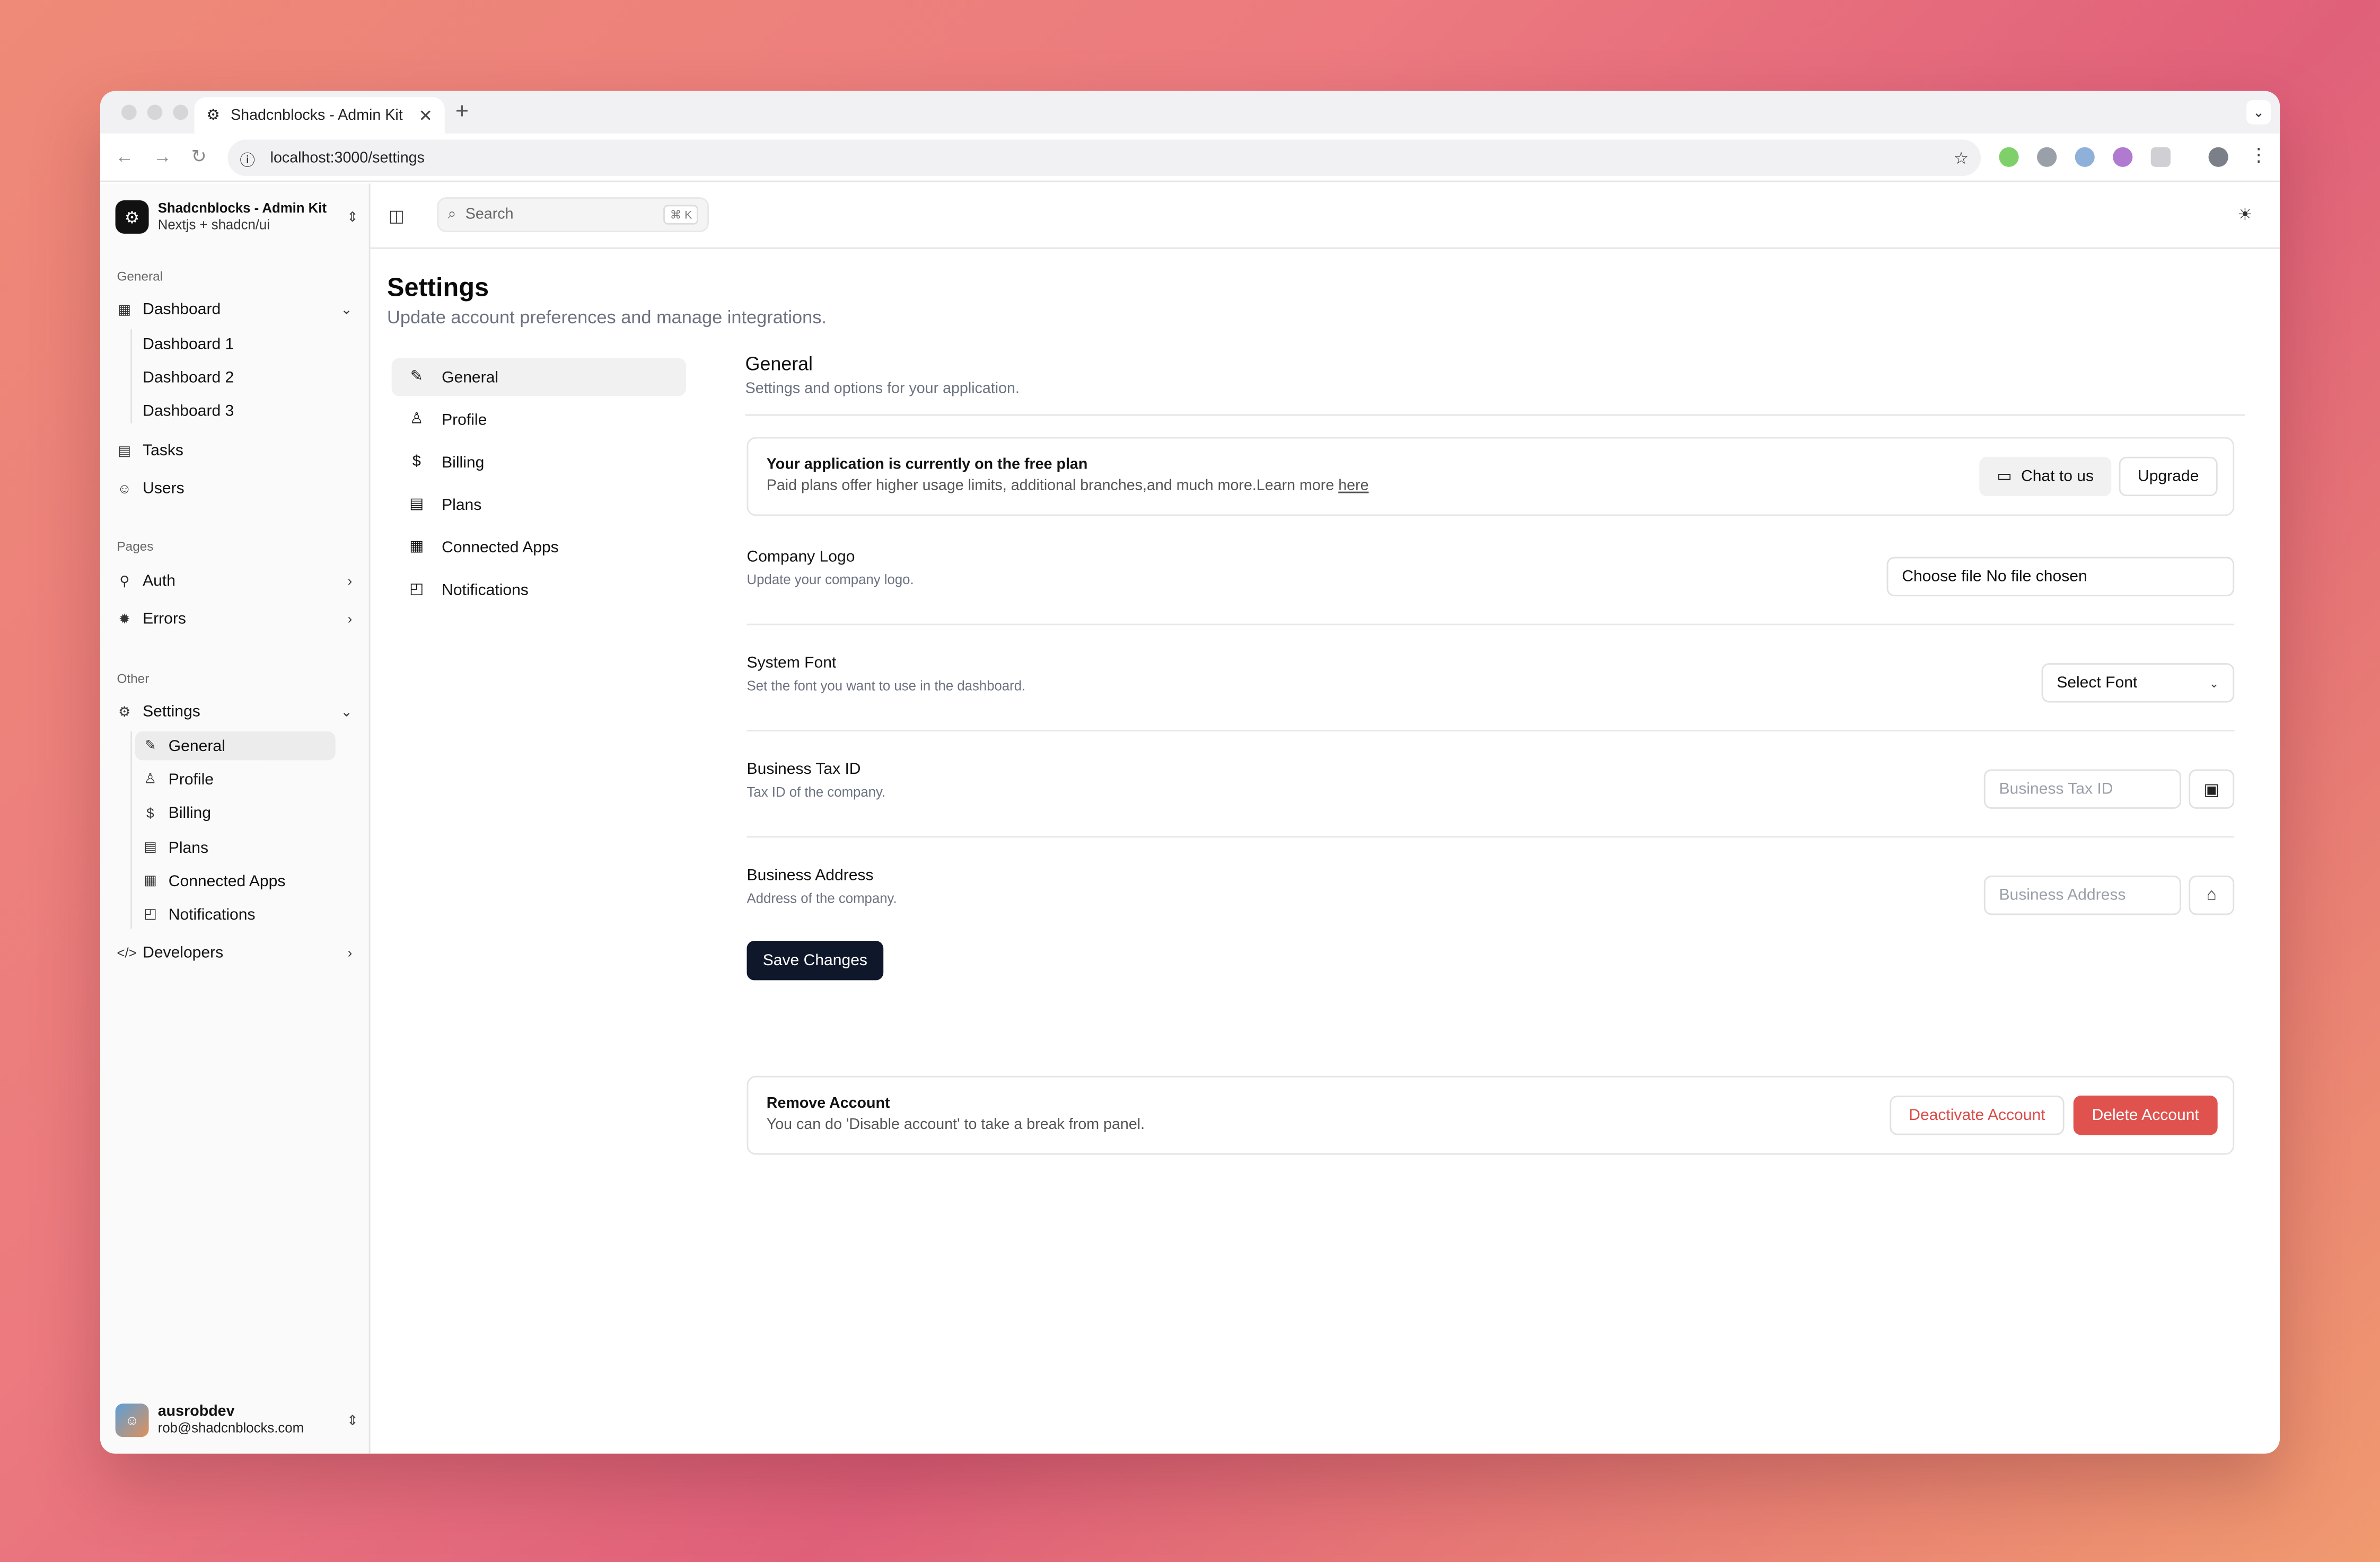  I want to click on settings-tab-general: ✎ General, so click(539, 377).